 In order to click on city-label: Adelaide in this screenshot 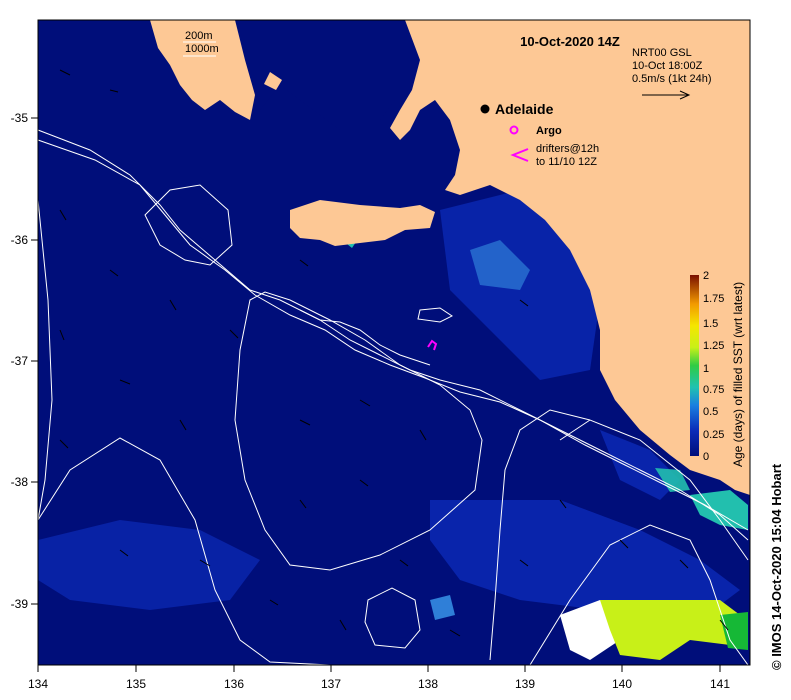, I will do `click(524, 109)`.